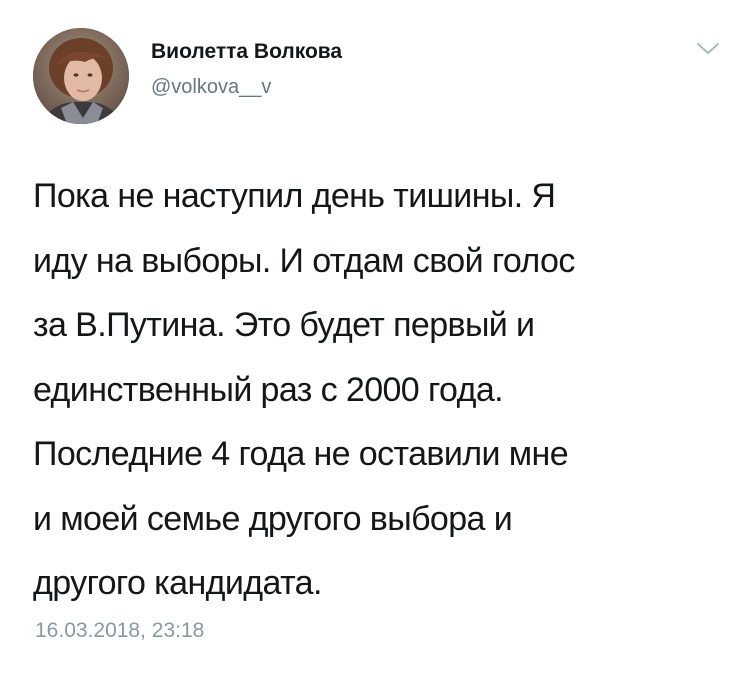 This screenshot has width=750, height=681. Describe the element at coordinates (246, 52) in the screenshot. I see `display-name: Виолетта Волкова` at that location.